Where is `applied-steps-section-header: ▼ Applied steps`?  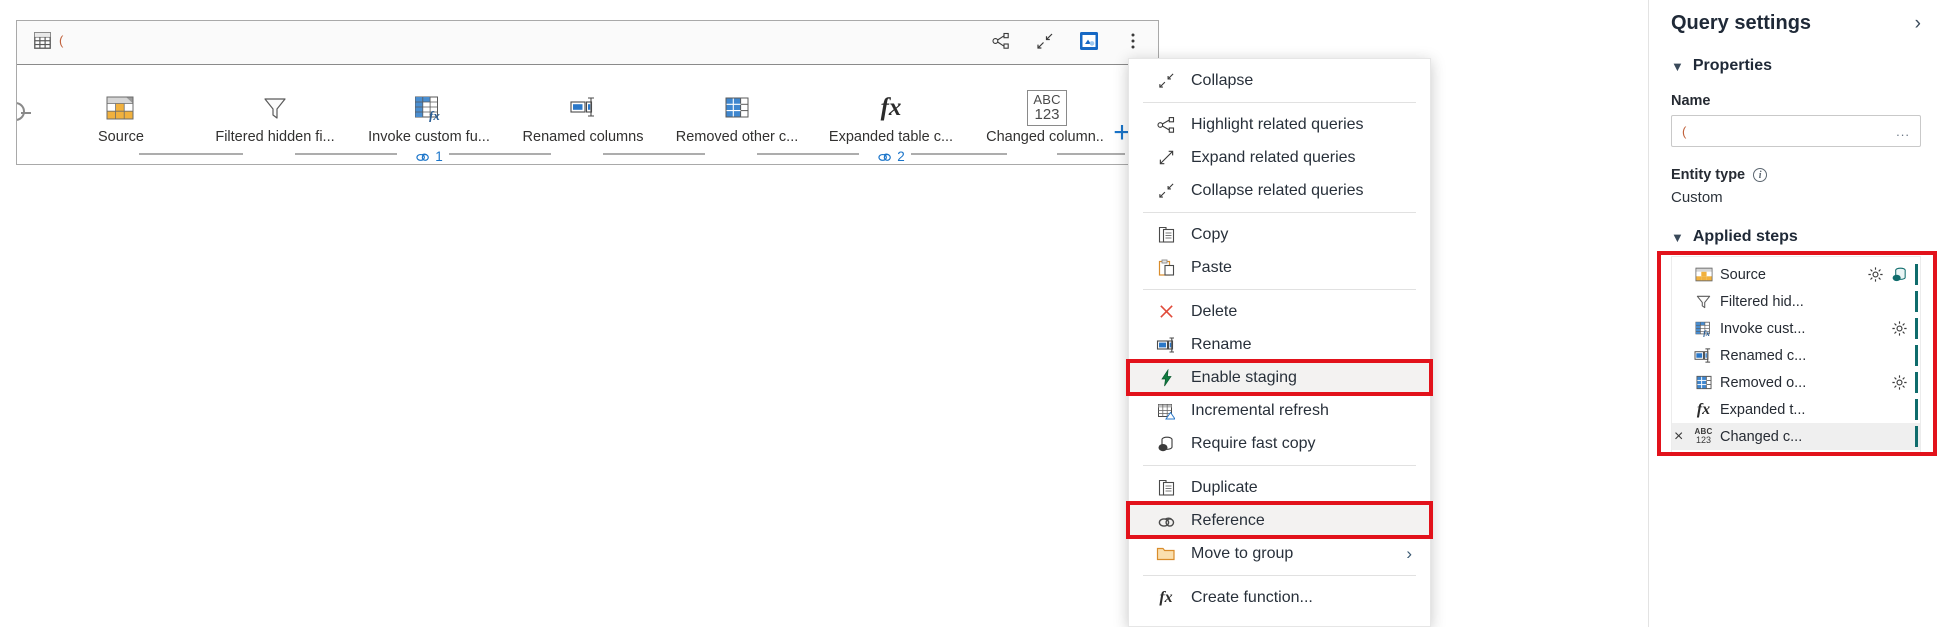
applied-steps-section-header: ▼ Applied steps is located at coordinates (1796, 237).